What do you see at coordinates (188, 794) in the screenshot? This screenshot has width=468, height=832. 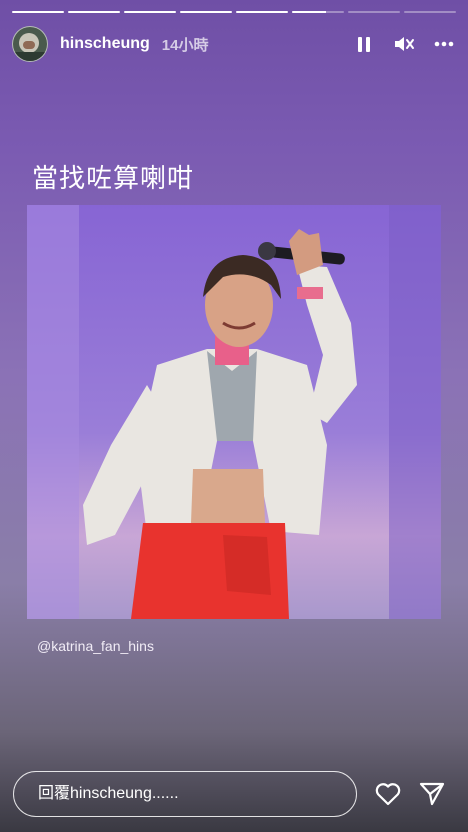 I see `reply-input` at bounding box center [188, 794].